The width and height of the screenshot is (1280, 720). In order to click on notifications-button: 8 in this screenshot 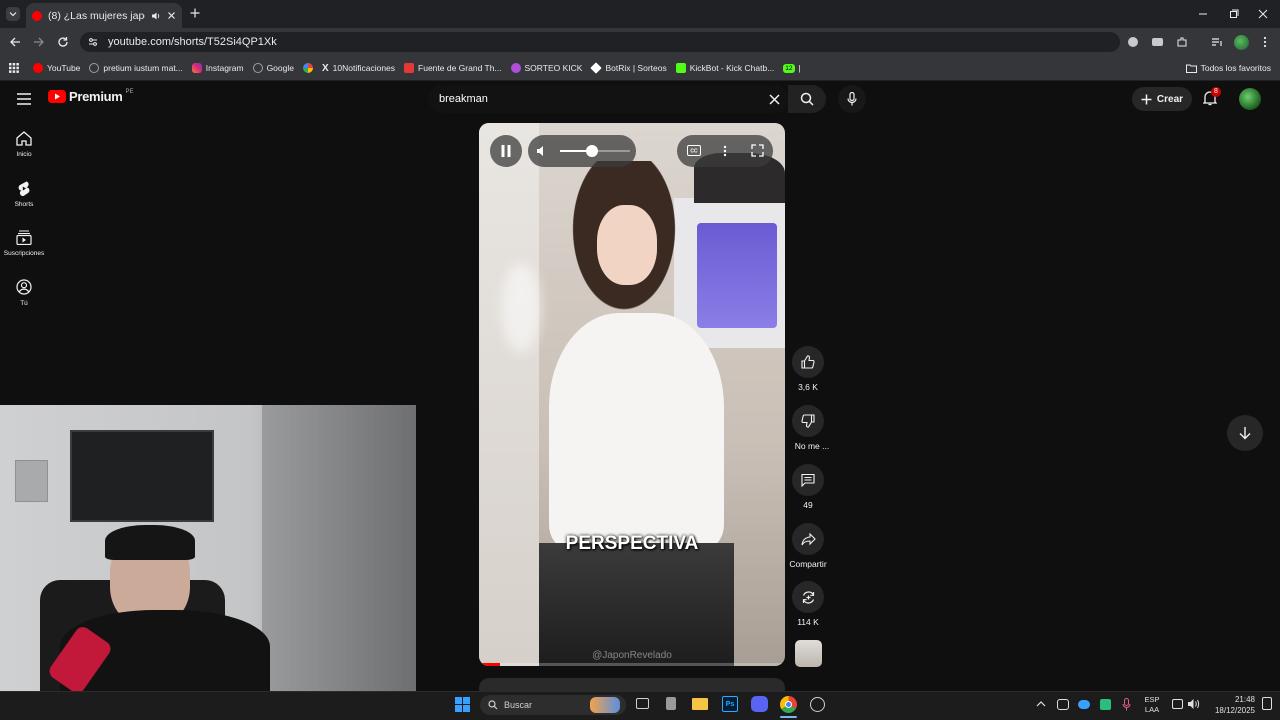, I will do `click(1212, 96)`.